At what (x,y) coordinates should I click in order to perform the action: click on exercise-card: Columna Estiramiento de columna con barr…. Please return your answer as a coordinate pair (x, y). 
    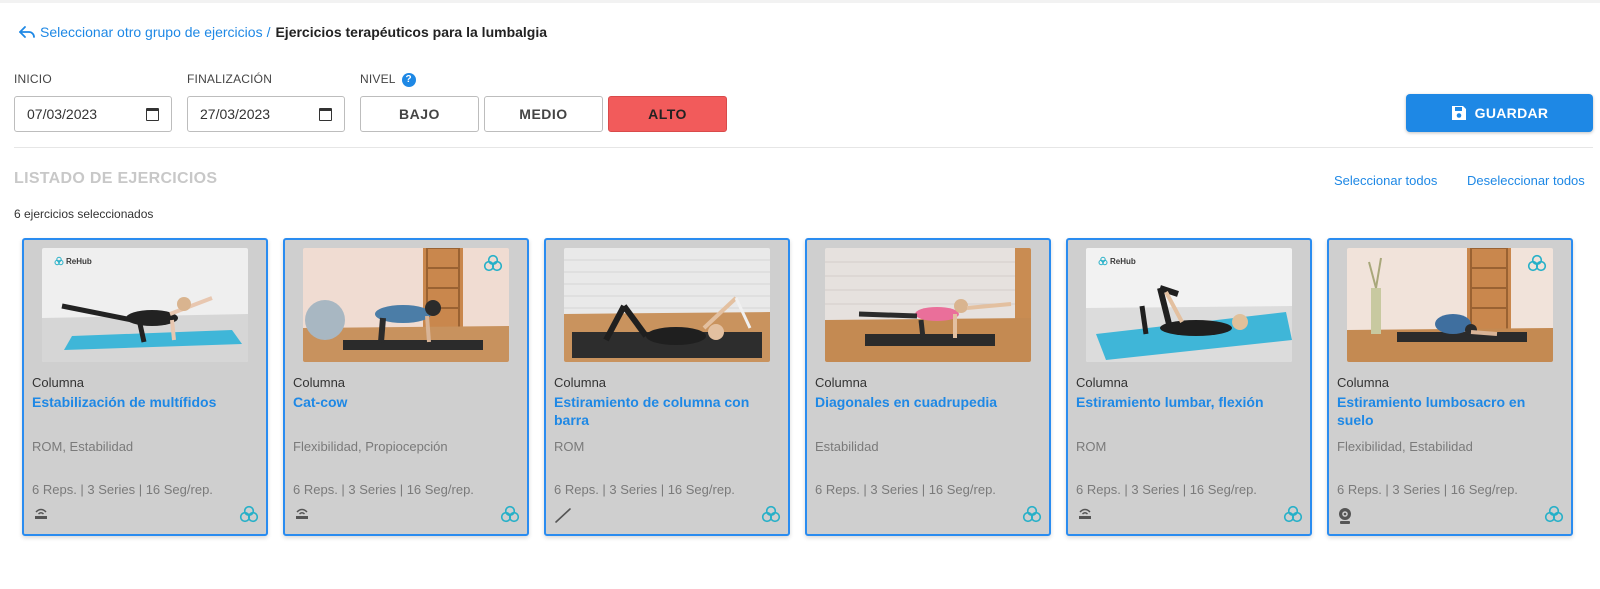
    Looking at the image, I should click on (667, 387).